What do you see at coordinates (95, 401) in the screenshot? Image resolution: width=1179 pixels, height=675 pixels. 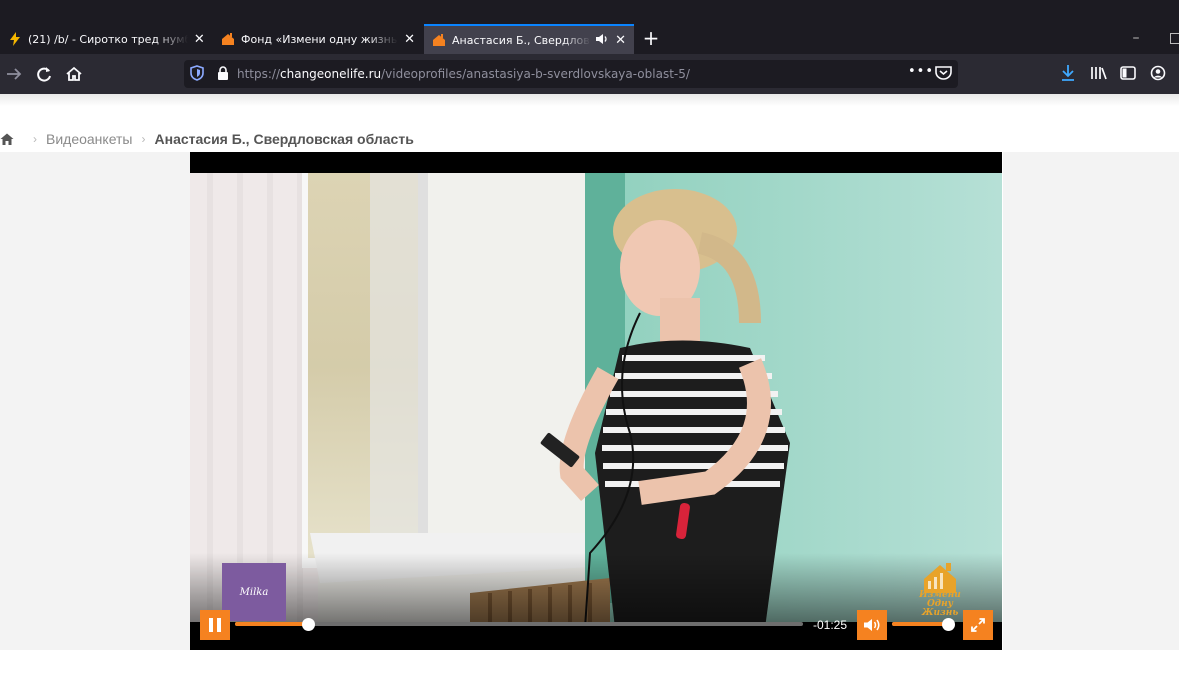 I see `page-background-left` at bounding box center [95, 401].